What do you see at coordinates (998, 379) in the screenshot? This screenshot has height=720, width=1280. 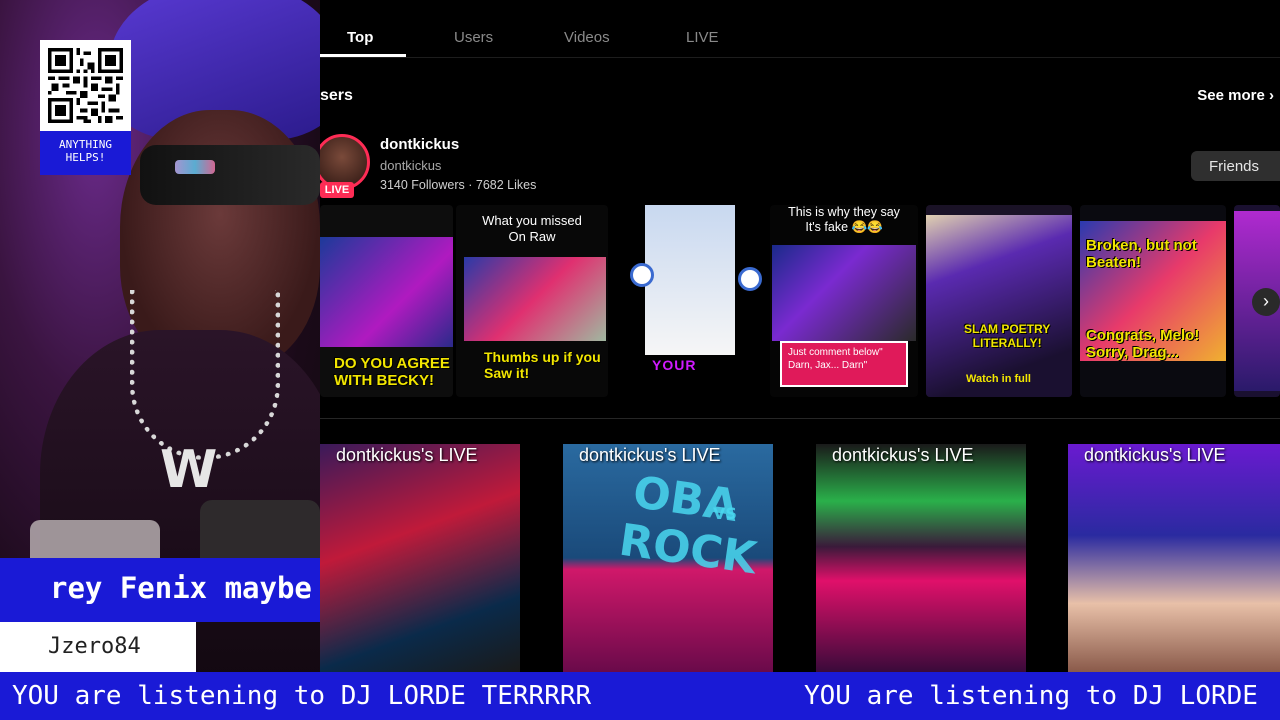 I see `thumbnail-footer: Watch in full` at bounding box center [998, 379].